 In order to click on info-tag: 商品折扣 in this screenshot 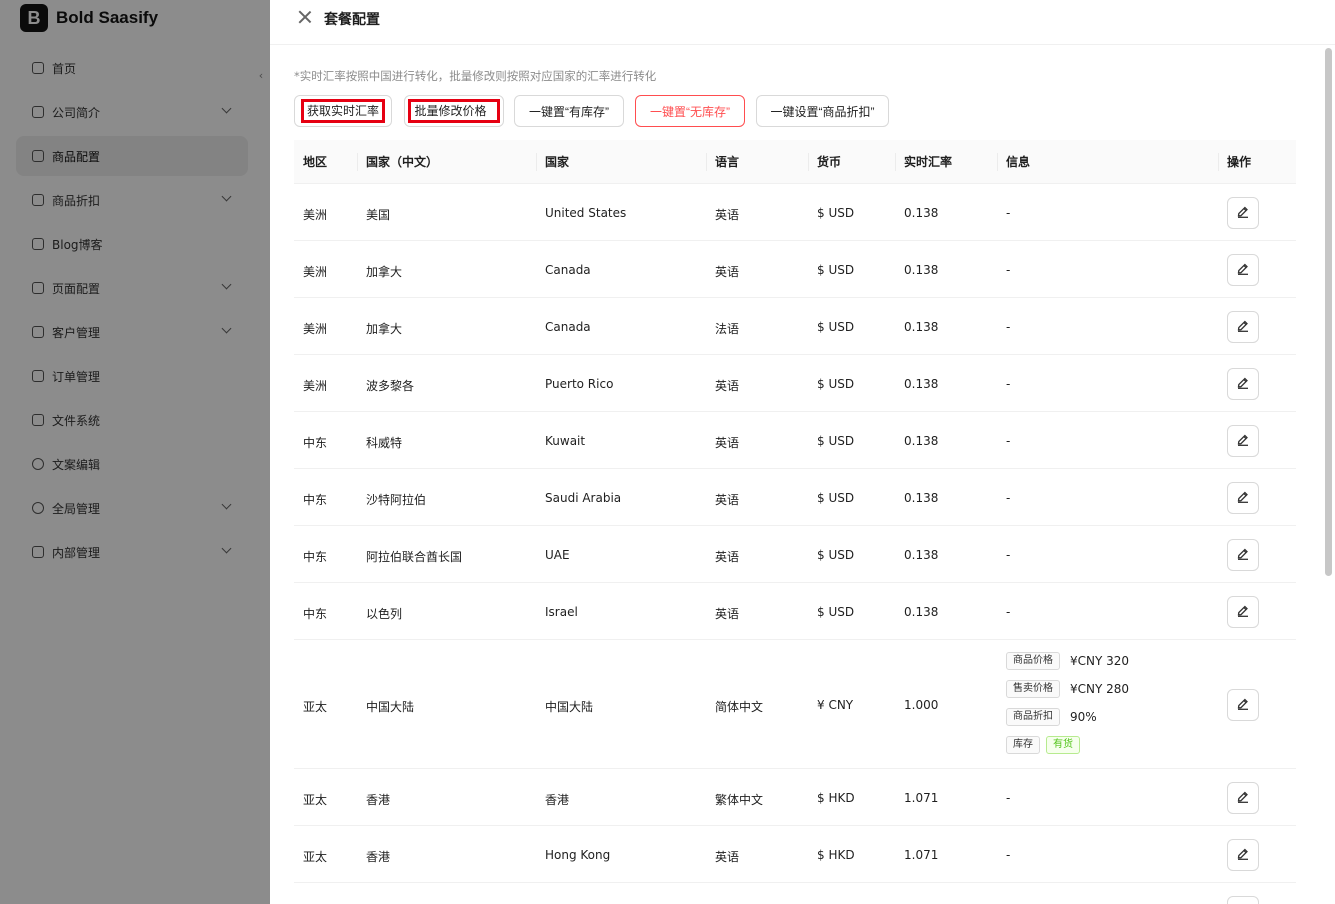, I will do `click(1033, 717)`.